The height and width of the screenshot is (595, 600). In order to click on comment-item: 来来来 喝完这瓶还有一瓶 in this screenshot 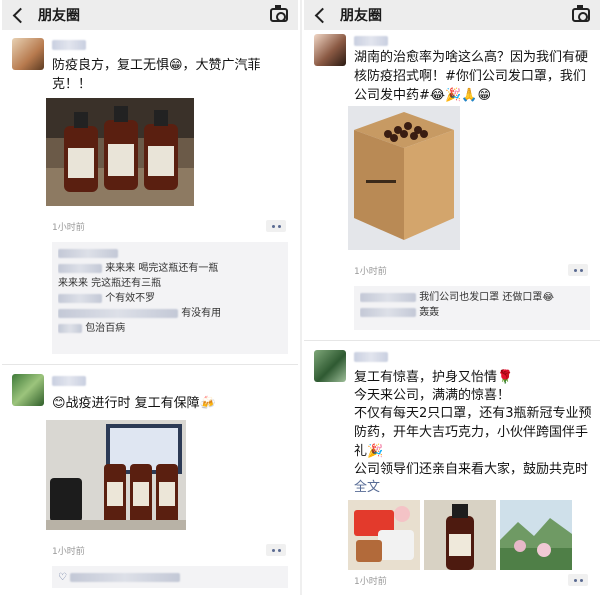, I will do `click(170, 268)`.